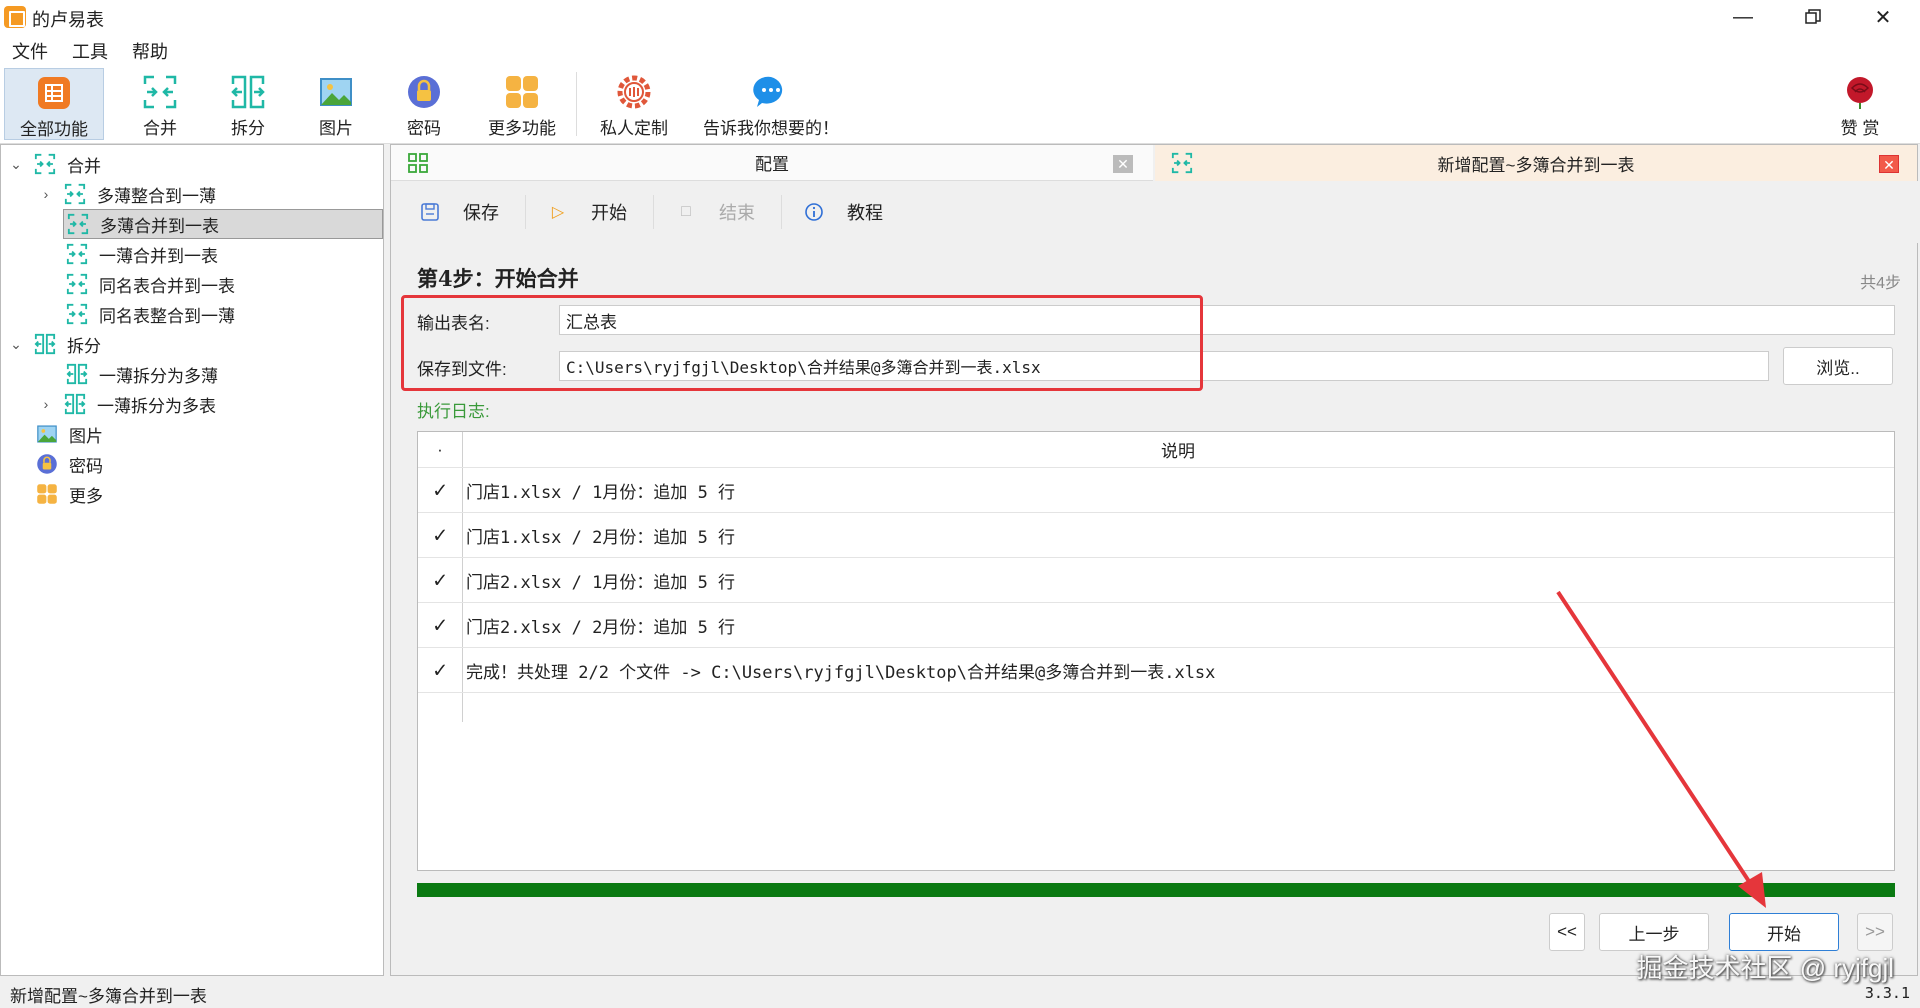  What do you see at coordinates (1156, 450) in the screenshot?
I see `log-header-row: · 说明` at bounding box center [1156, 450].